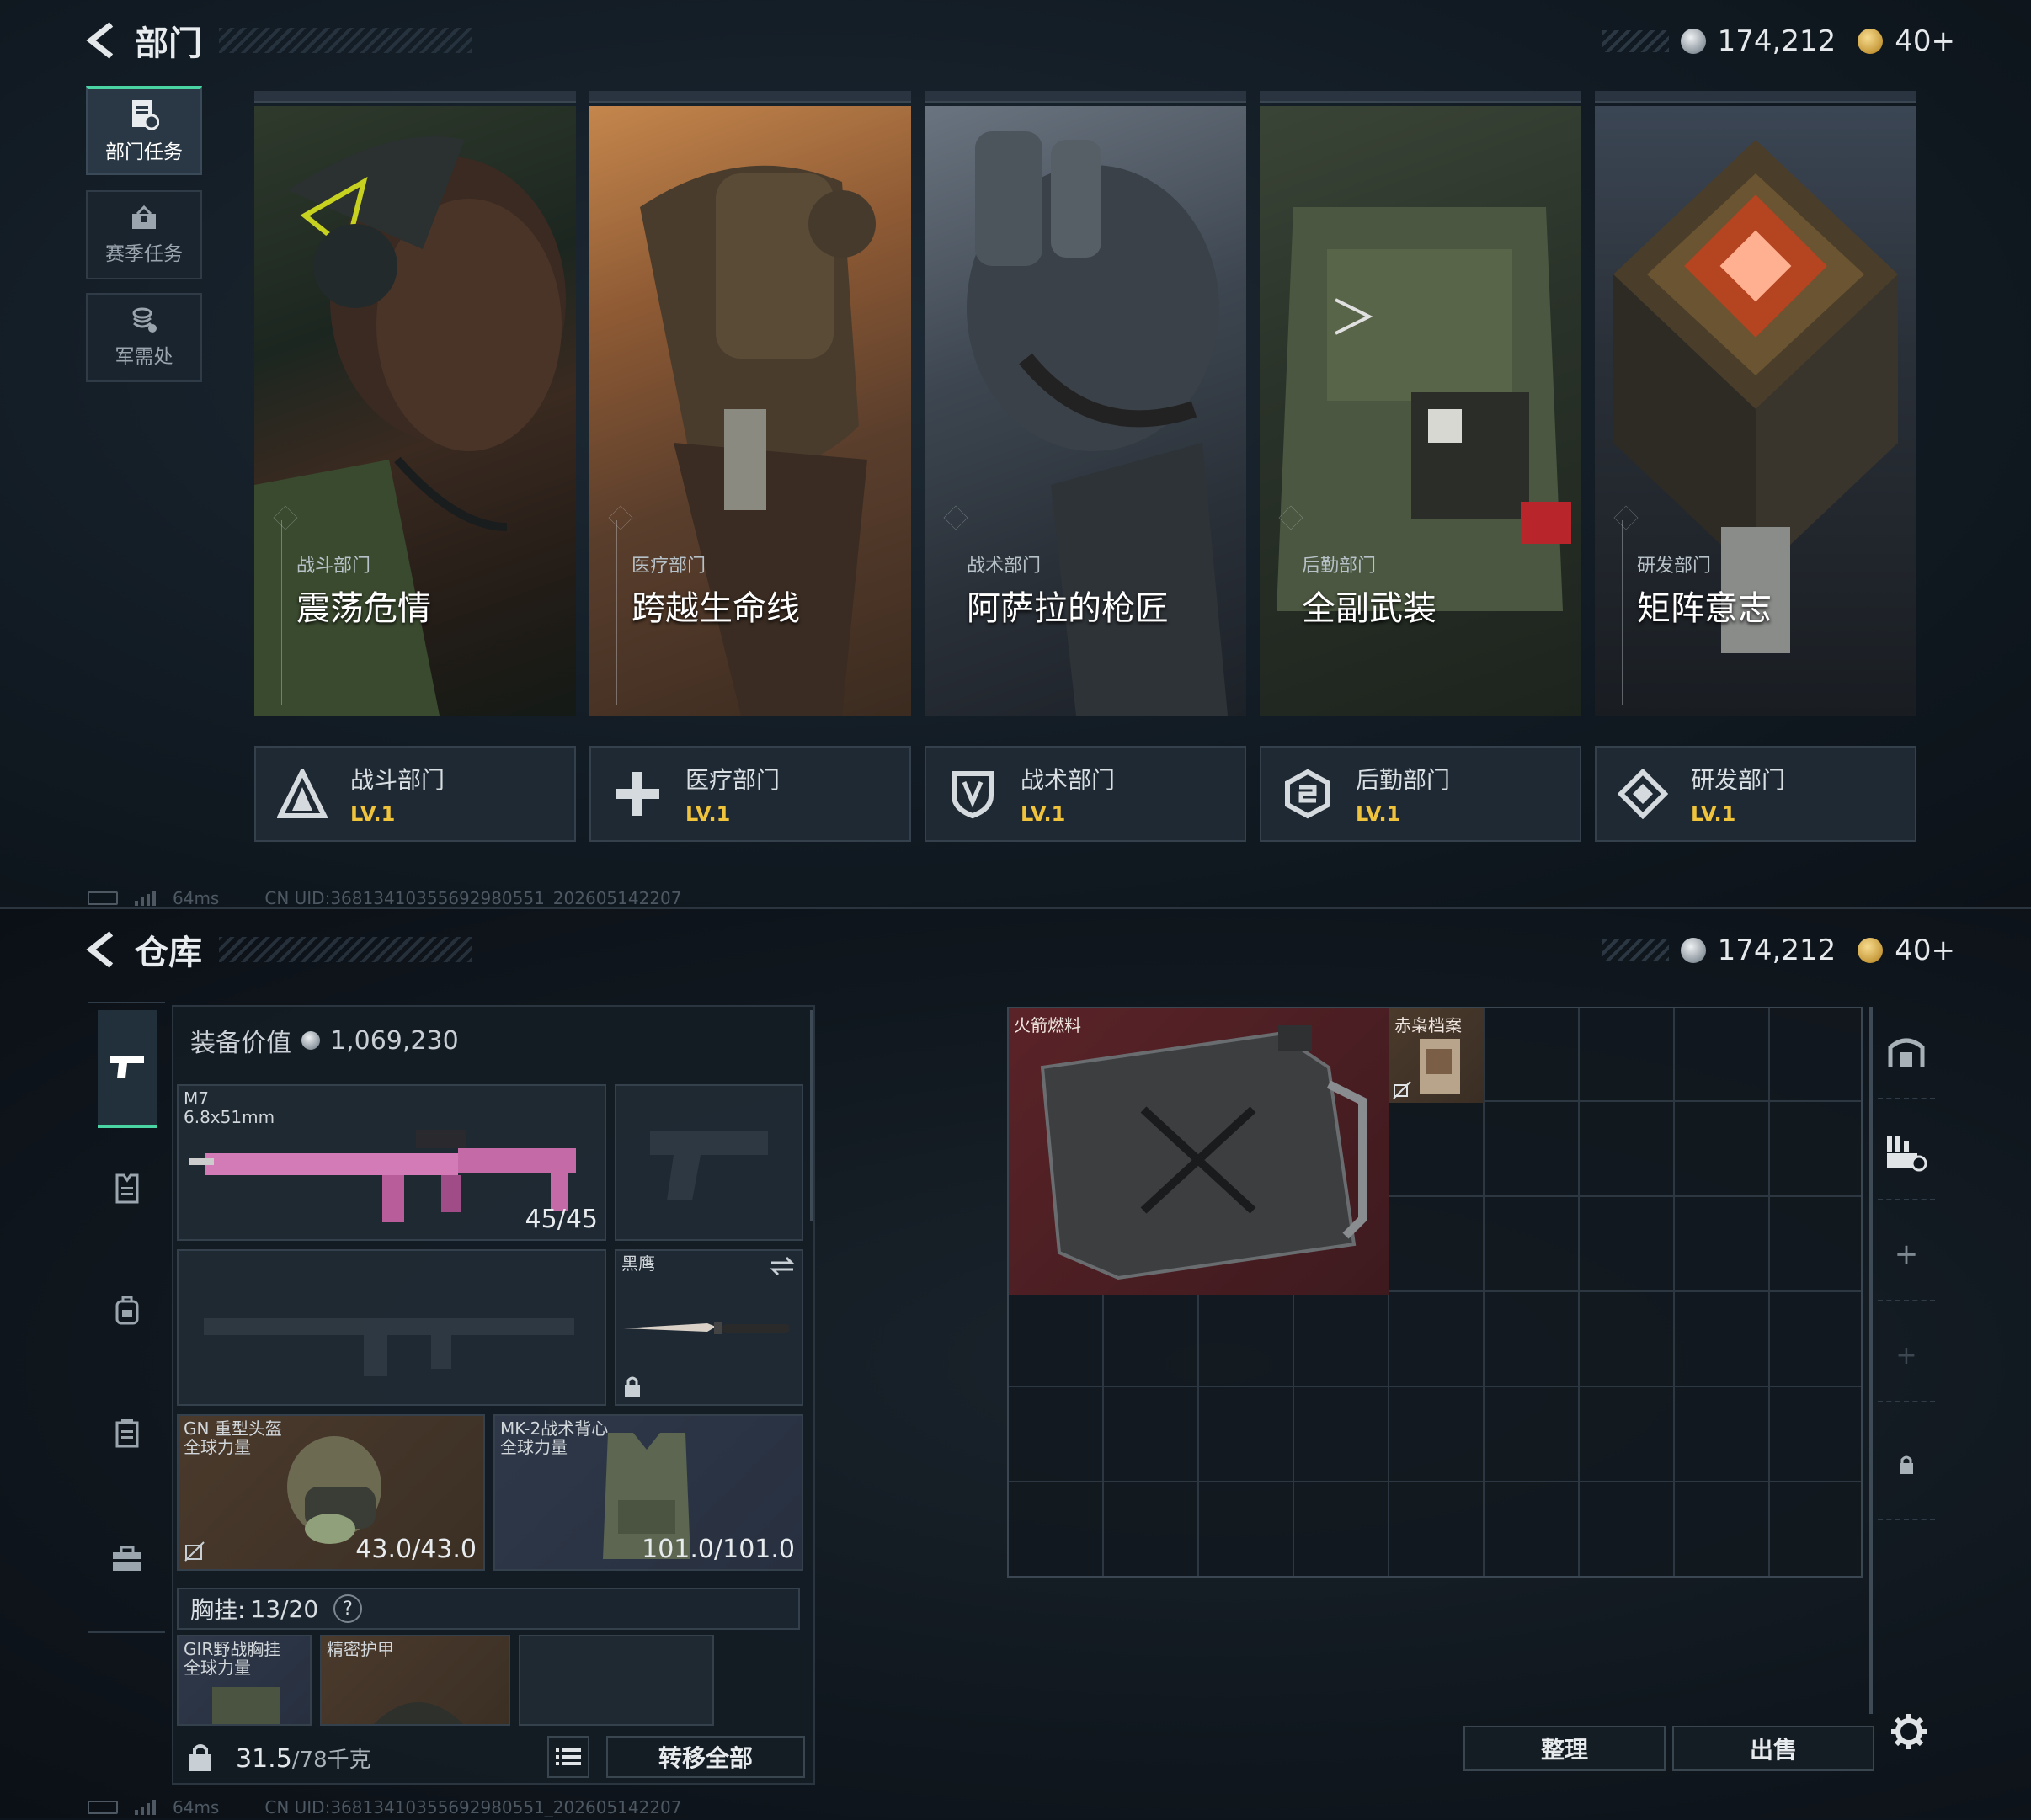 The image size is (2031, 1820). Describe the element at coordinates (348, 1608) in the screenshot. I see `help-icon: ?` at that location.